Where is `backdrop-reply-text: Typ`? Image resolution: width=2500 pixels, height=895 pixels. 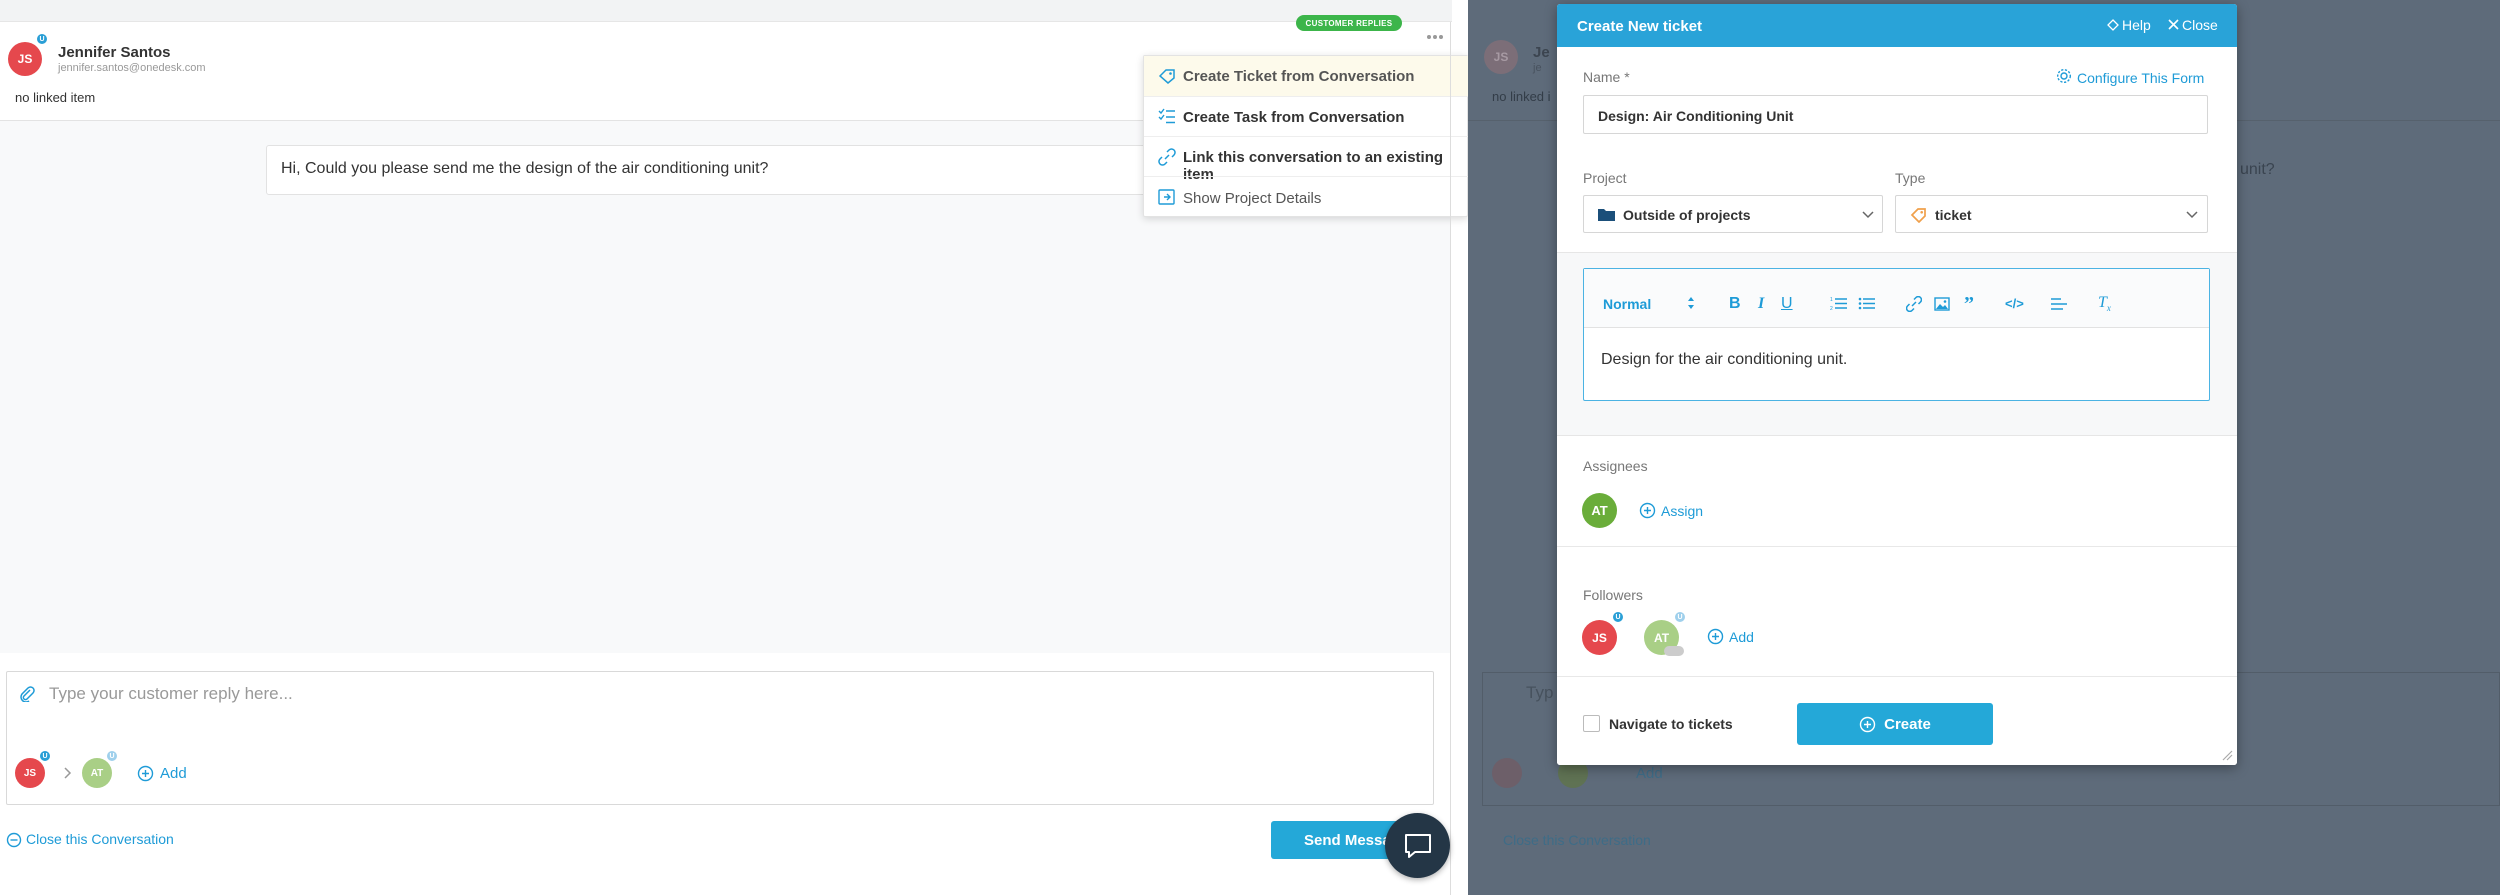
backdrop-reply-text: Typ is located at coordinates (1540, 692).